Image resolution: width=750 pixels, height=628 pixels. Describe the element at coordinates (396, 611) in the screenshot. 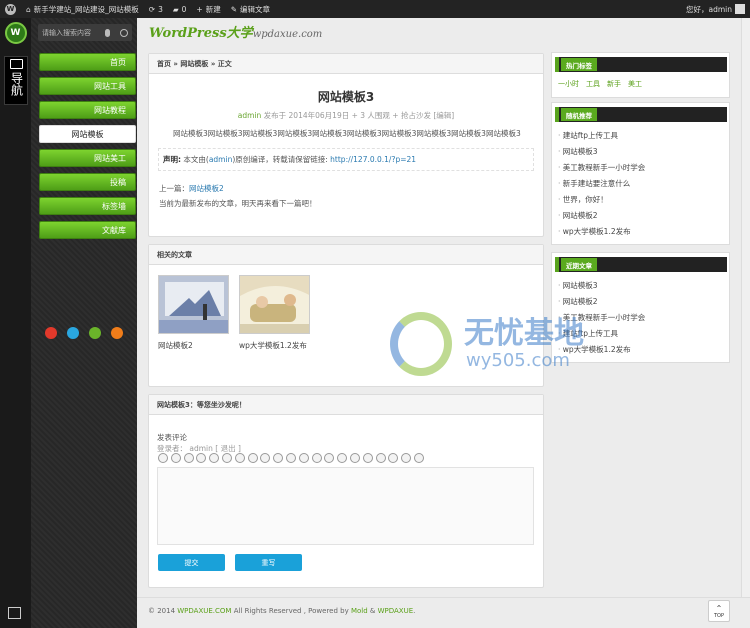

I see `footer-author-link: WPDAXUE` at that location.